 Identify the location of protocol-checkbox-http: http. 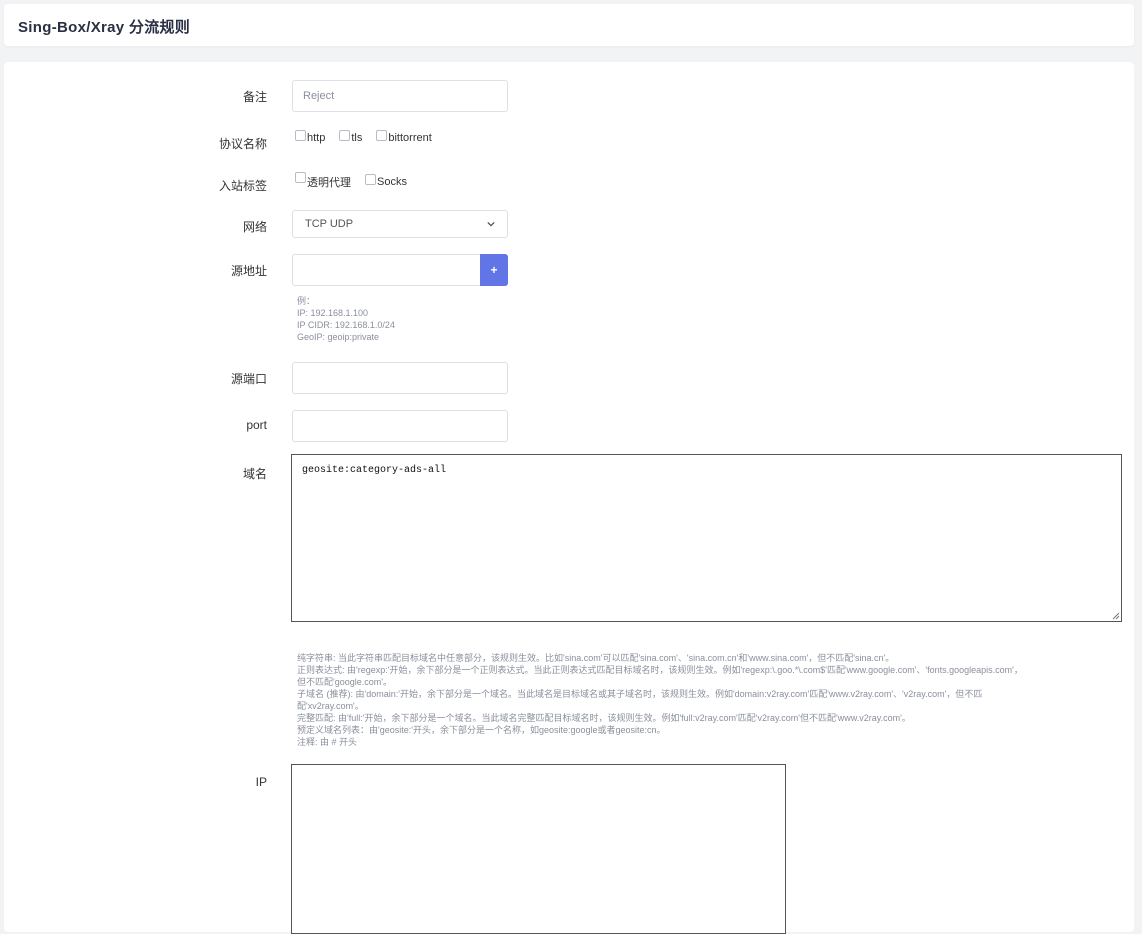
(310, 137).